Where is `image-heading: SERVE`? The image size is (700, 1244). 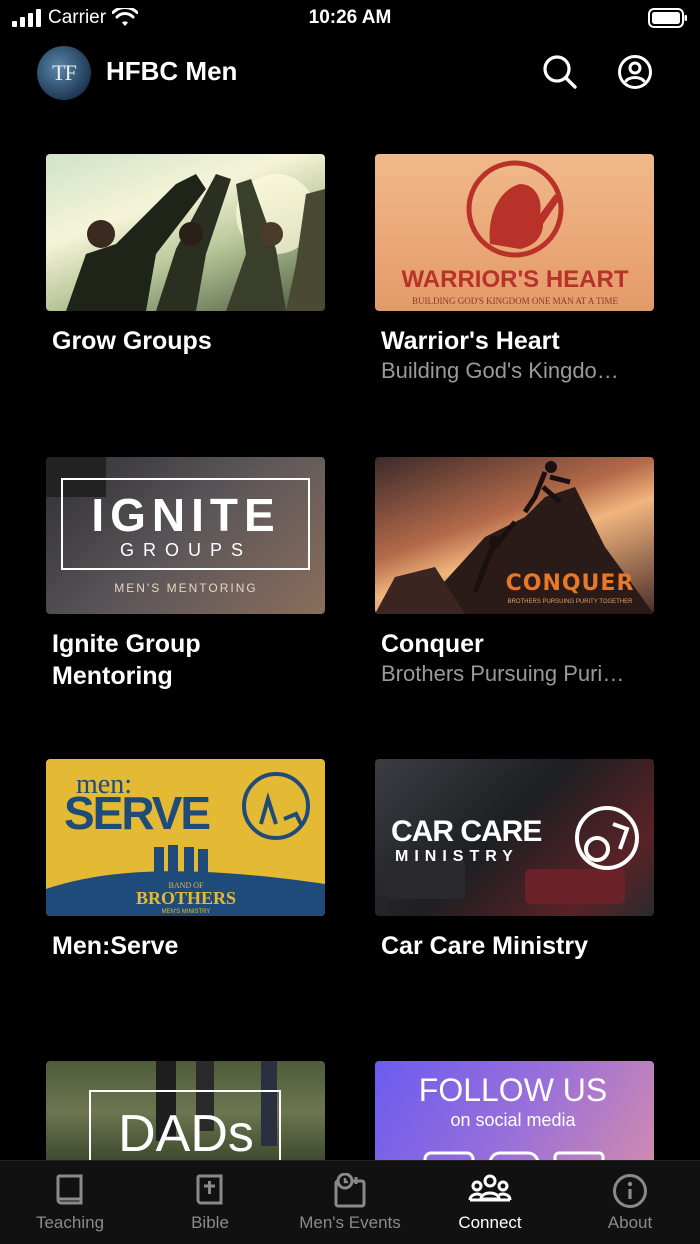 image-heading: SERVE is located at coordinates (136, 813).